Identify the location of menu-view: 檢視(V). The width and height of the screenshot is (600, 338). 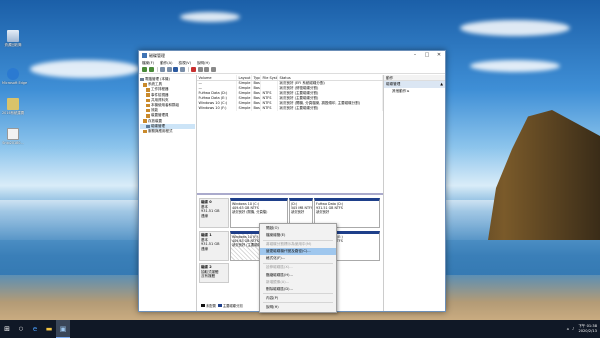
(185, 63).